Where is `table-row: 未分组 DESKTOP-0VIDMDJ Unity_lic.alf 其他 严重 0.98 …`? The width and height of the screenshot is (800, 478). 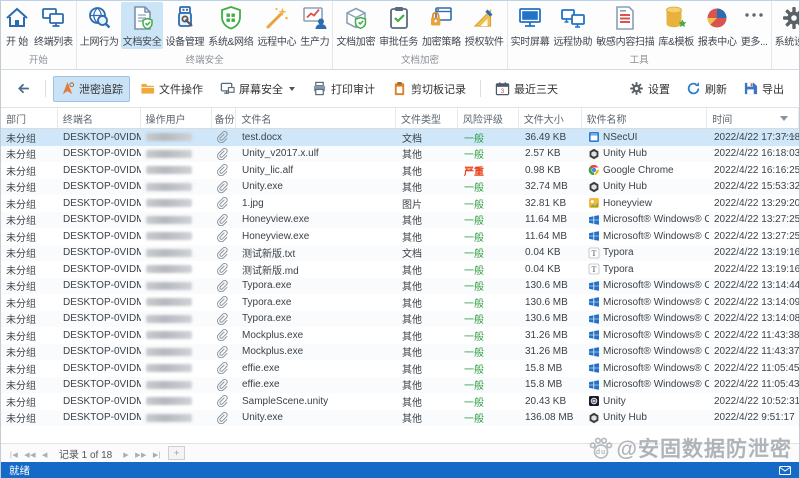
table-row: 未分组 DESKTOP-0VIDMDJ Unity_lic.alf 其他 严重 0.98 … is located at coordinates (400, 170).